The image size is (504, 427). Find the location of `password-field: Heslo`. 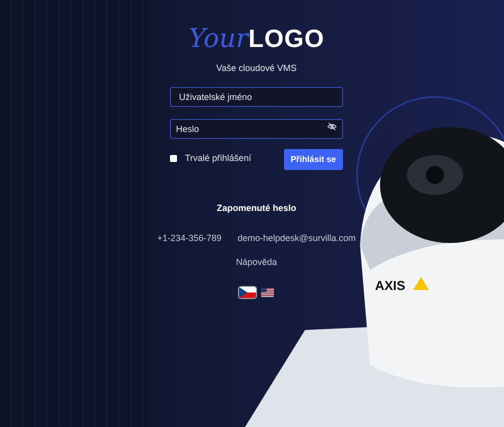

password-field: Heslo is located at coordinates (256, 128).